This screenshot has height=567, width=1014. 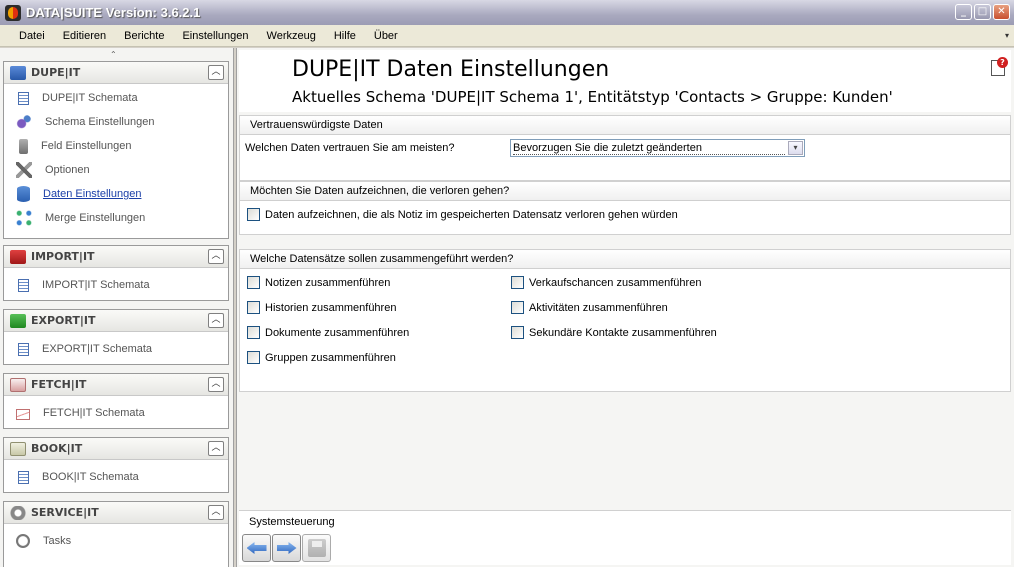 What do you see at coordinates (116, 73) in the screenshot?
I see `panel-header: DUPE|IT ︿` at bounding box center [116, 73].